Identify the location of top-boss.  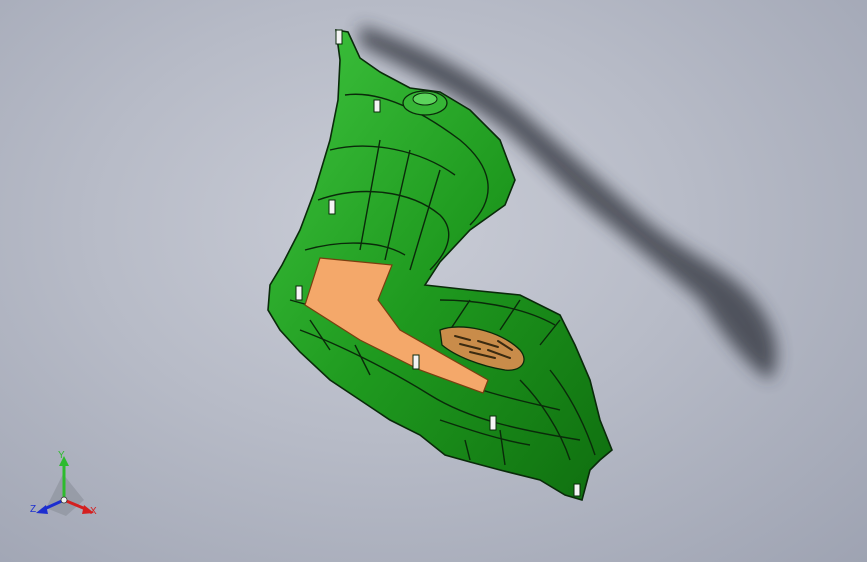
(425, 103).